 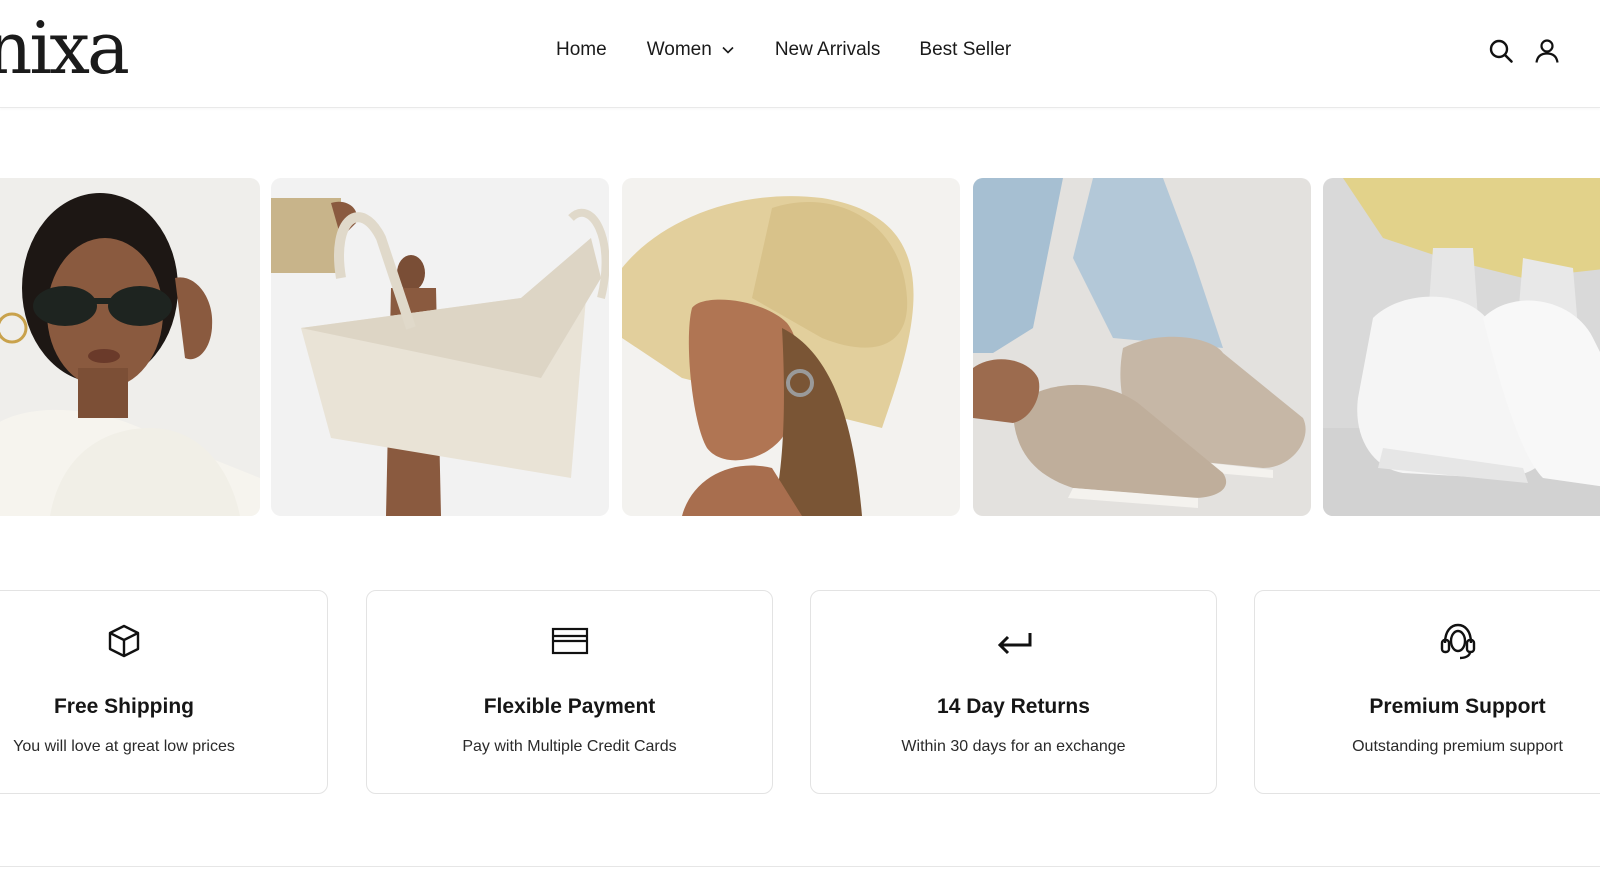 I want to click on straw-hat-photo, so click(x=791, y=347).